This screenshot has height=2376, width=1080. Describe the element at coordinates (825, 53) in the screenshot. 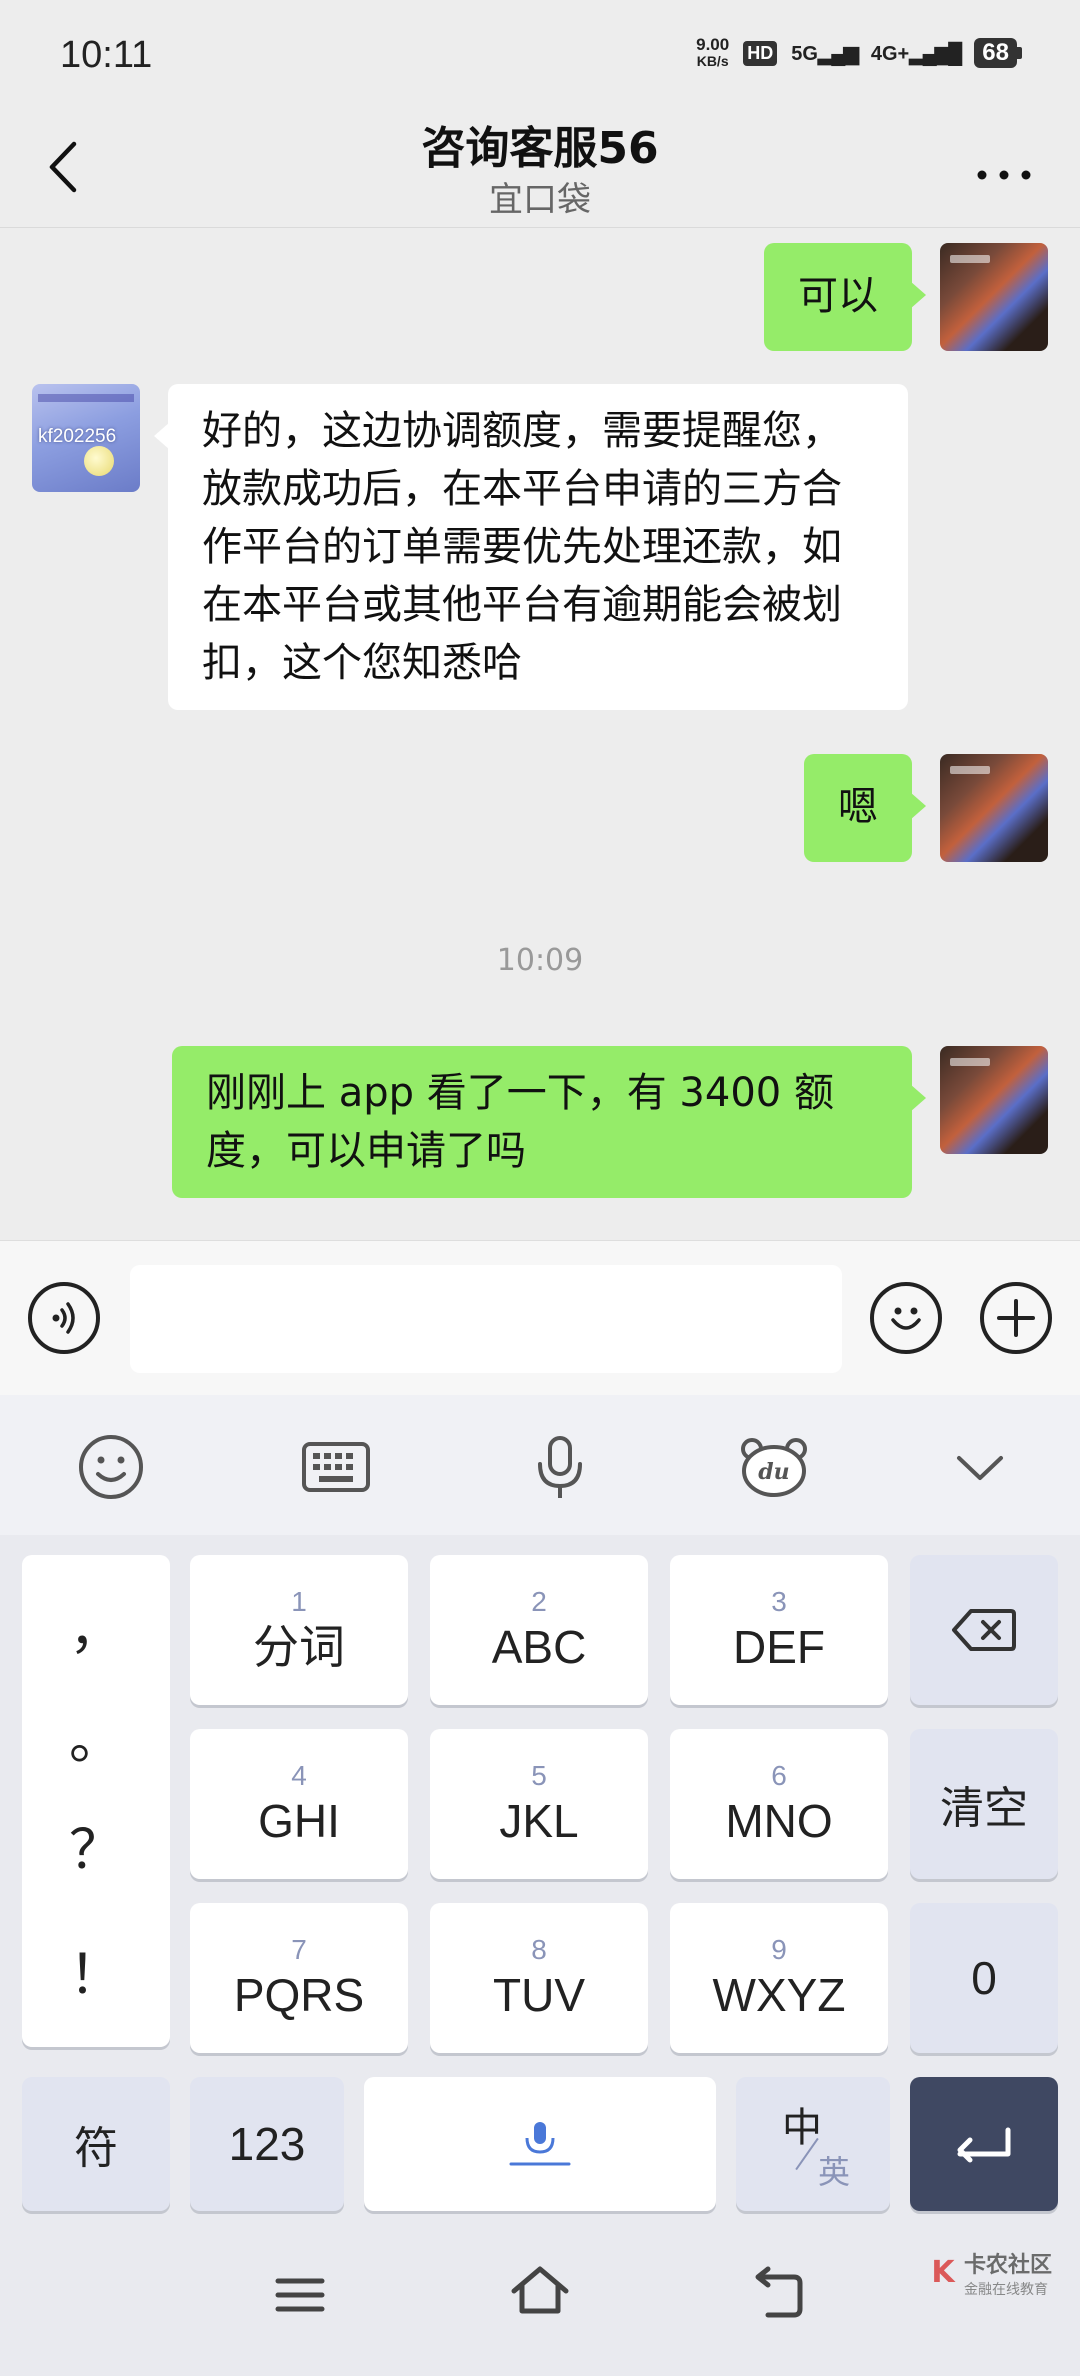

I see `signal-5g-icon: 5G▂▄▆` at that location.